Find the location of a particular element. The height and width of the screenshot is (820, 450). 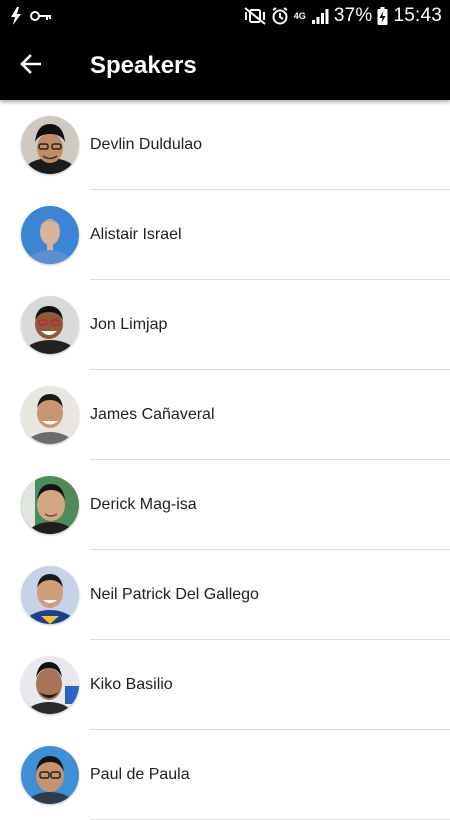

battery-charging-icon is located at coordinates (382, 16).